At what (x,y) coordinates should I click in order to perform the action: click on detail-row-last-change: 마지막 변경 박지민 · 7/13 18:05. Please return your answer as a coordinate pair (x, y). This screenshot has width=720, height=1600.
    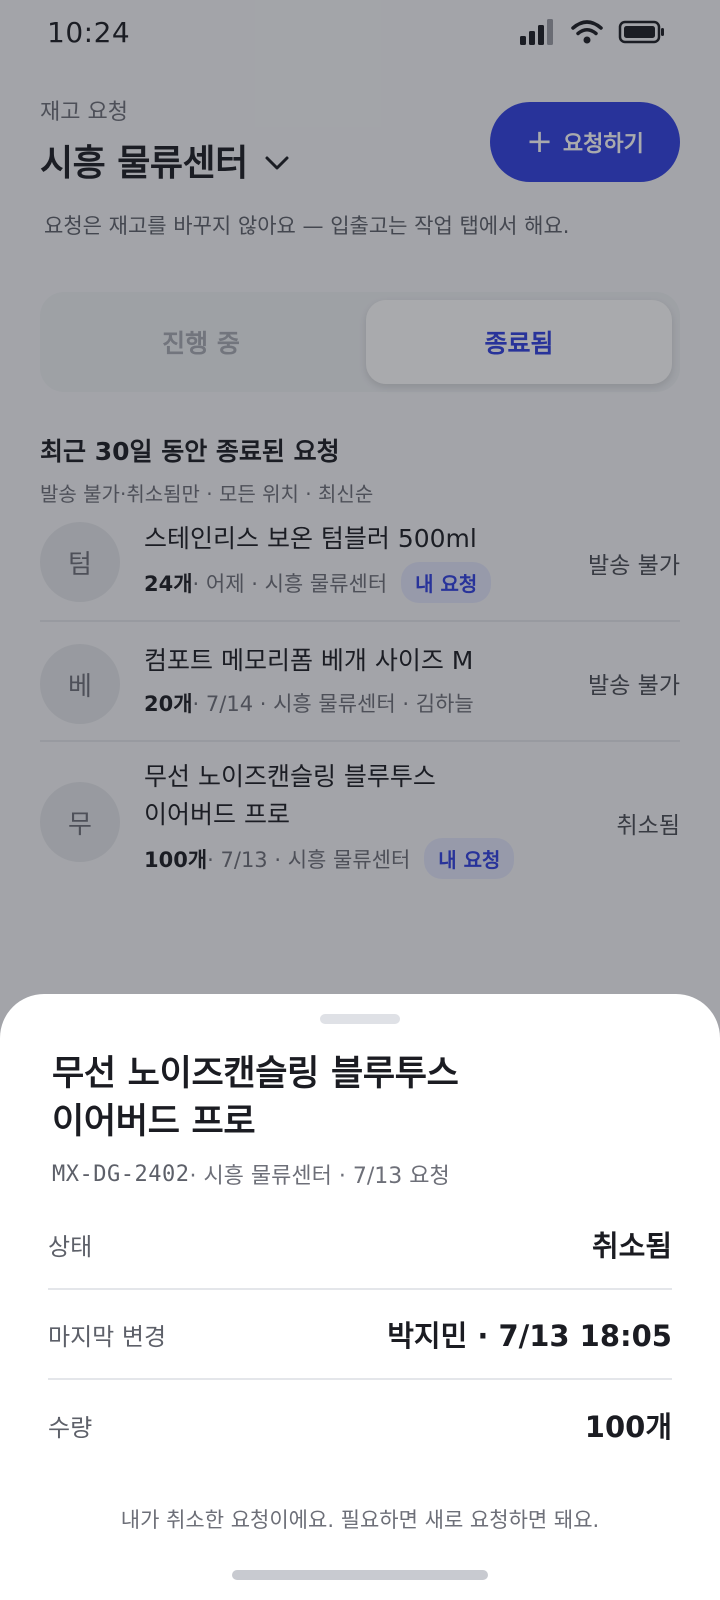
    Looking at the image, I should click on (360, 1335).